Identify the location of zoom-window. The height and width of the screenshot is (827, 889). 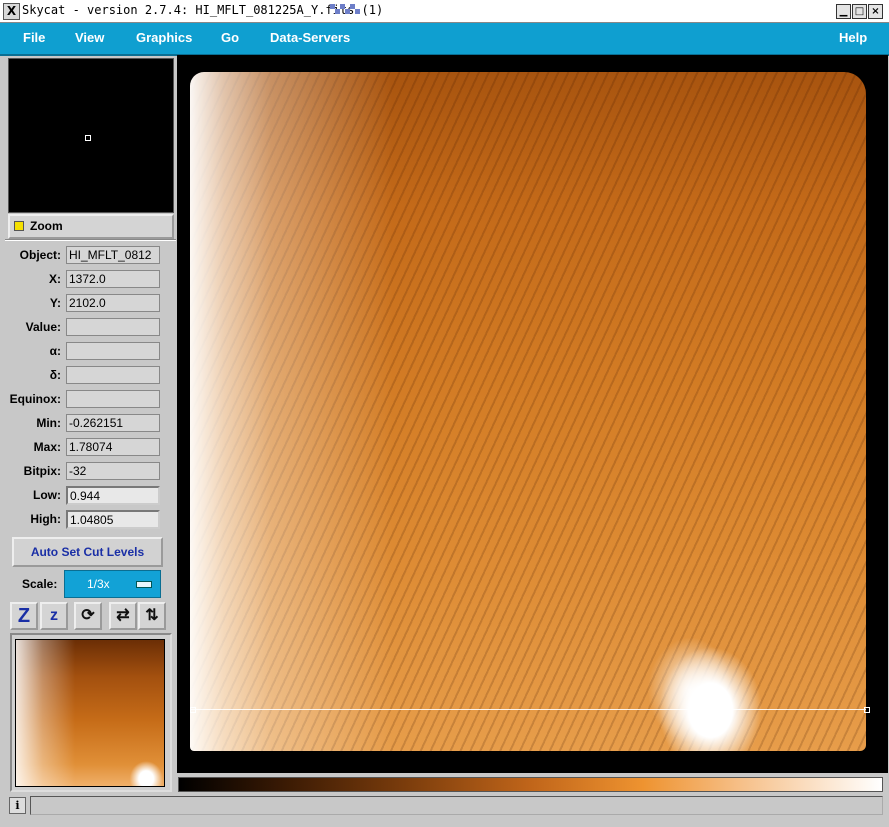
(91, 712).